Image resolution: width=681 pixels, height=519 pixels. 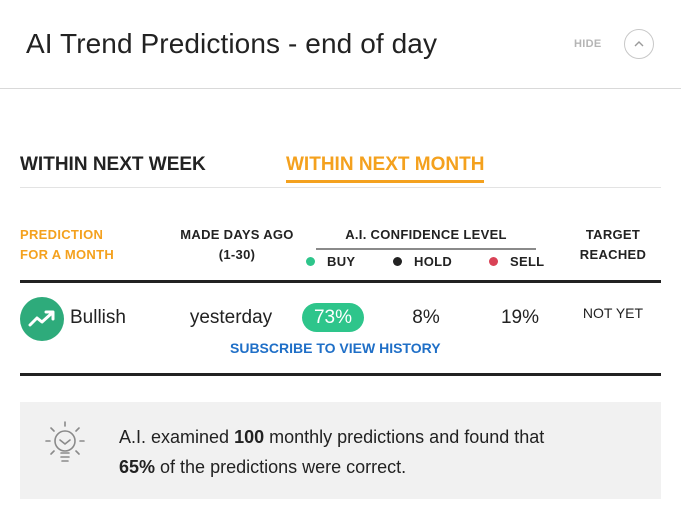 What do you see at coordinates (333, 317) in the screenshot?
I see `buy-confidence-badge: 73%` at bounding box center [333, 317].